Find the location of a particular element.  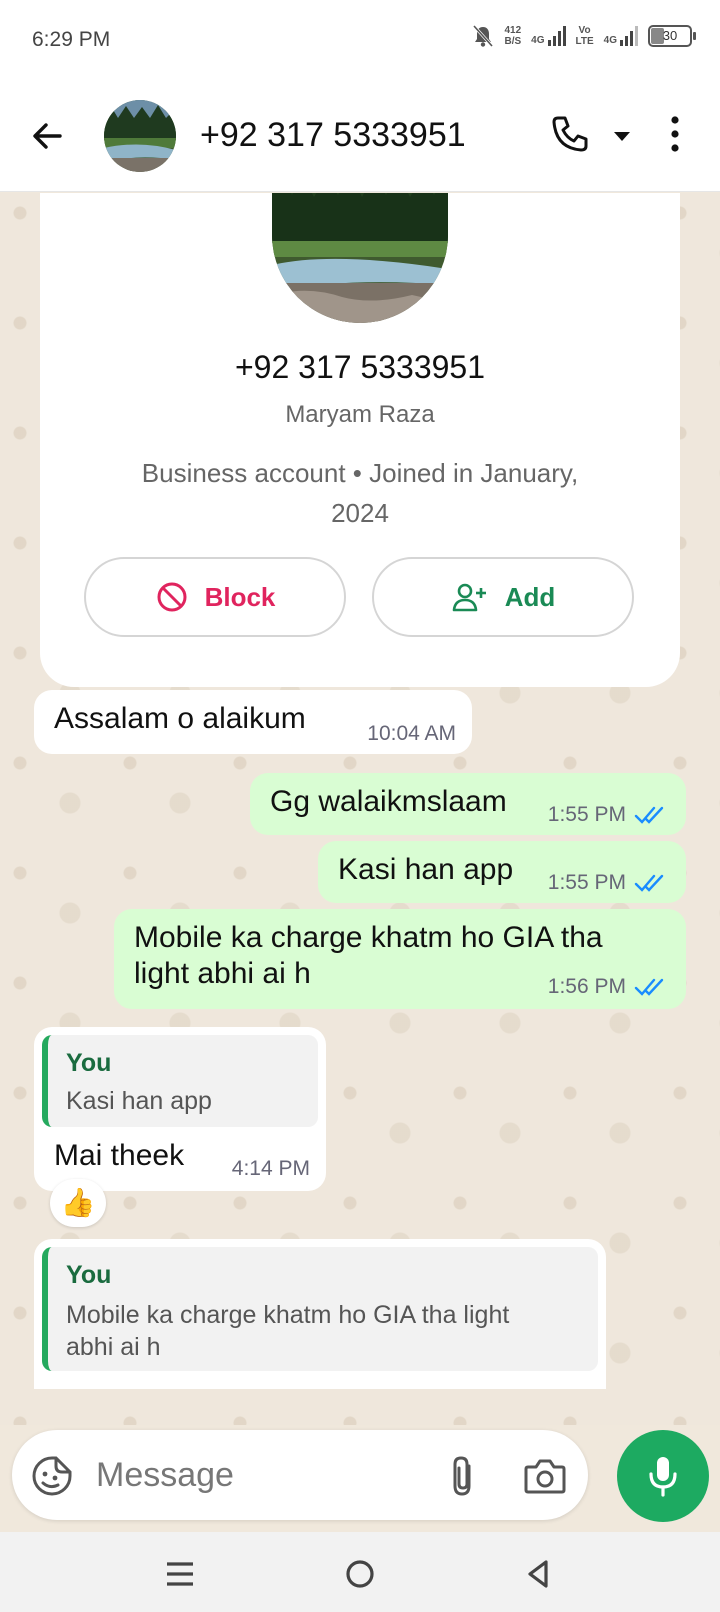

status-icons: 412 B/S 4G Vo LTE 4G 30 is located at coordinates (584, 36).